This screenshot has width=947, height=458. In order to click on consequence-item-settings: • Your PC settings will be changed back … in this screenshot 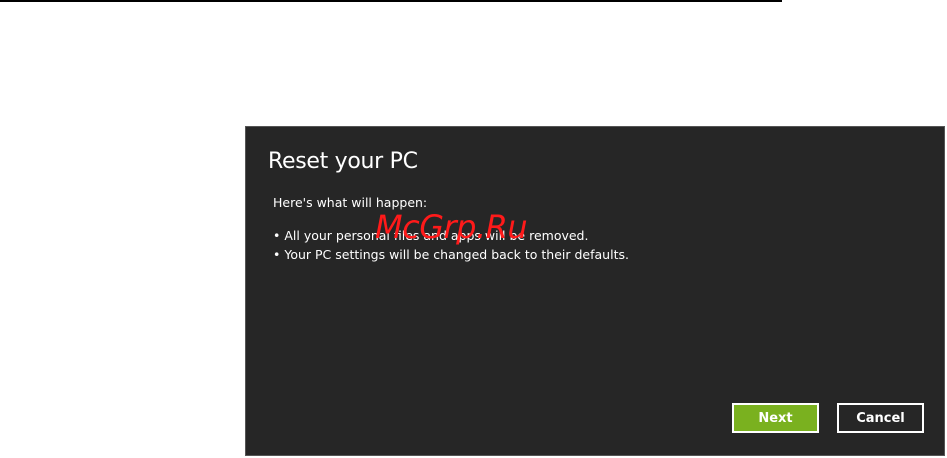, I will do `click(451, 254)`.